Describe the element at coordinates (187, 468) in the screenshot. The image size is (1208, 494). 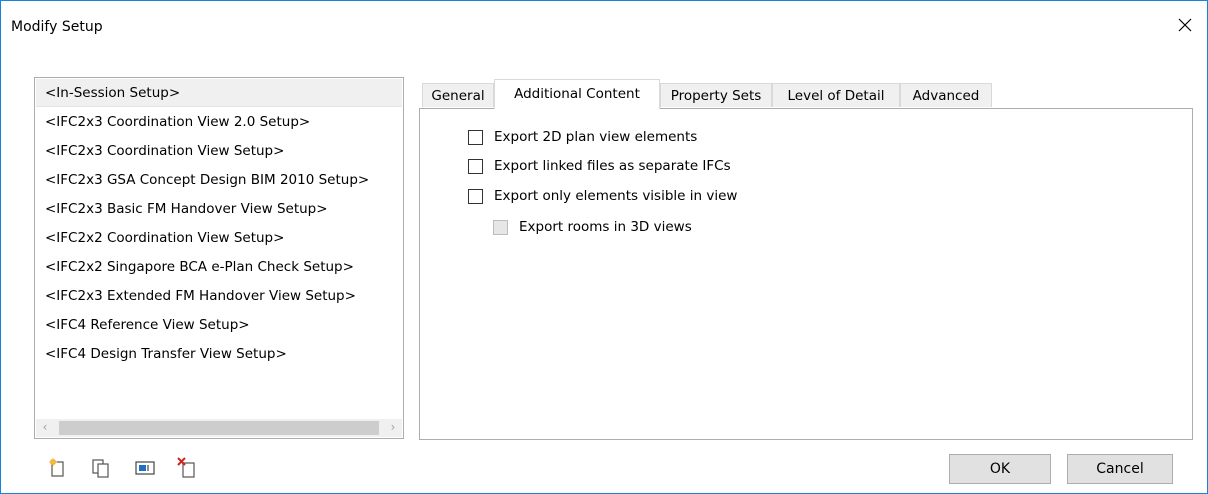
I see `delete-setup-icon` at that location.